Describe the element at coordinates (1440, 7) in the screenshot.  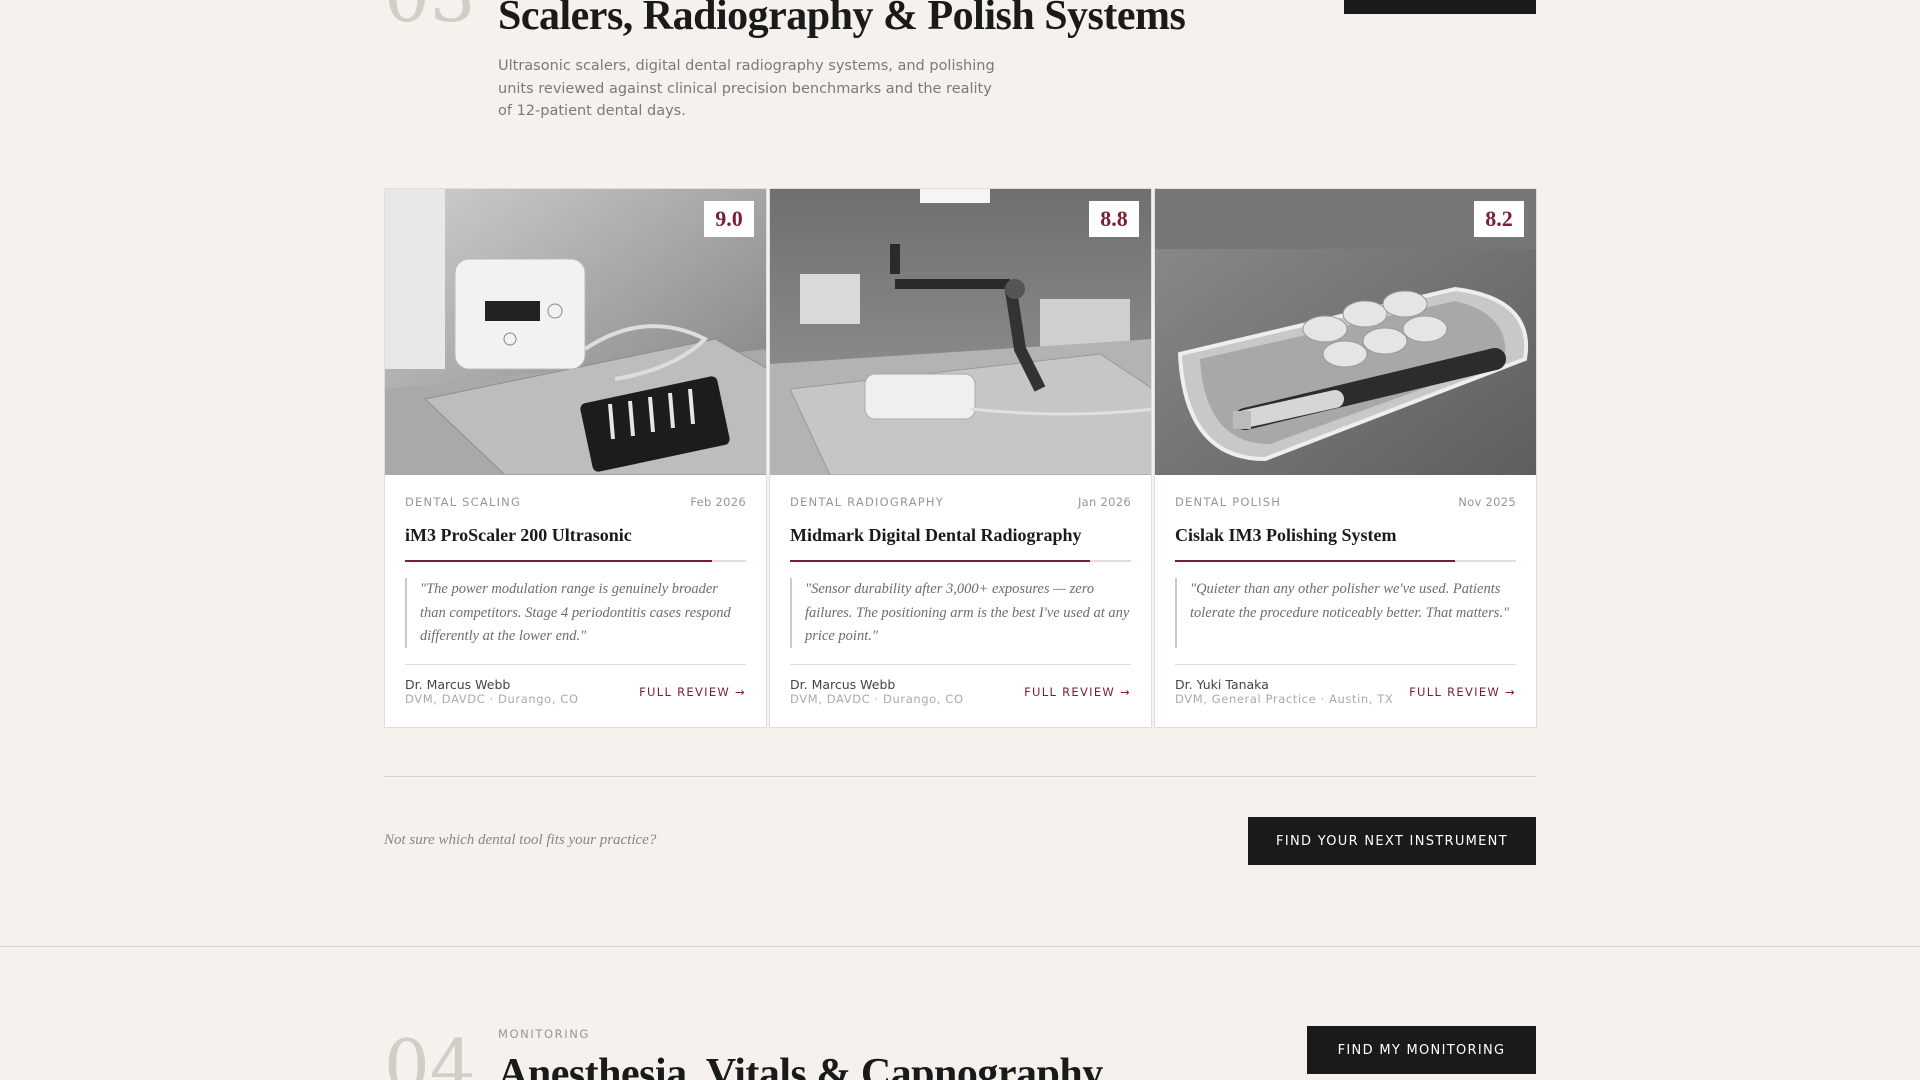
I see `section-cta-button` at that location.